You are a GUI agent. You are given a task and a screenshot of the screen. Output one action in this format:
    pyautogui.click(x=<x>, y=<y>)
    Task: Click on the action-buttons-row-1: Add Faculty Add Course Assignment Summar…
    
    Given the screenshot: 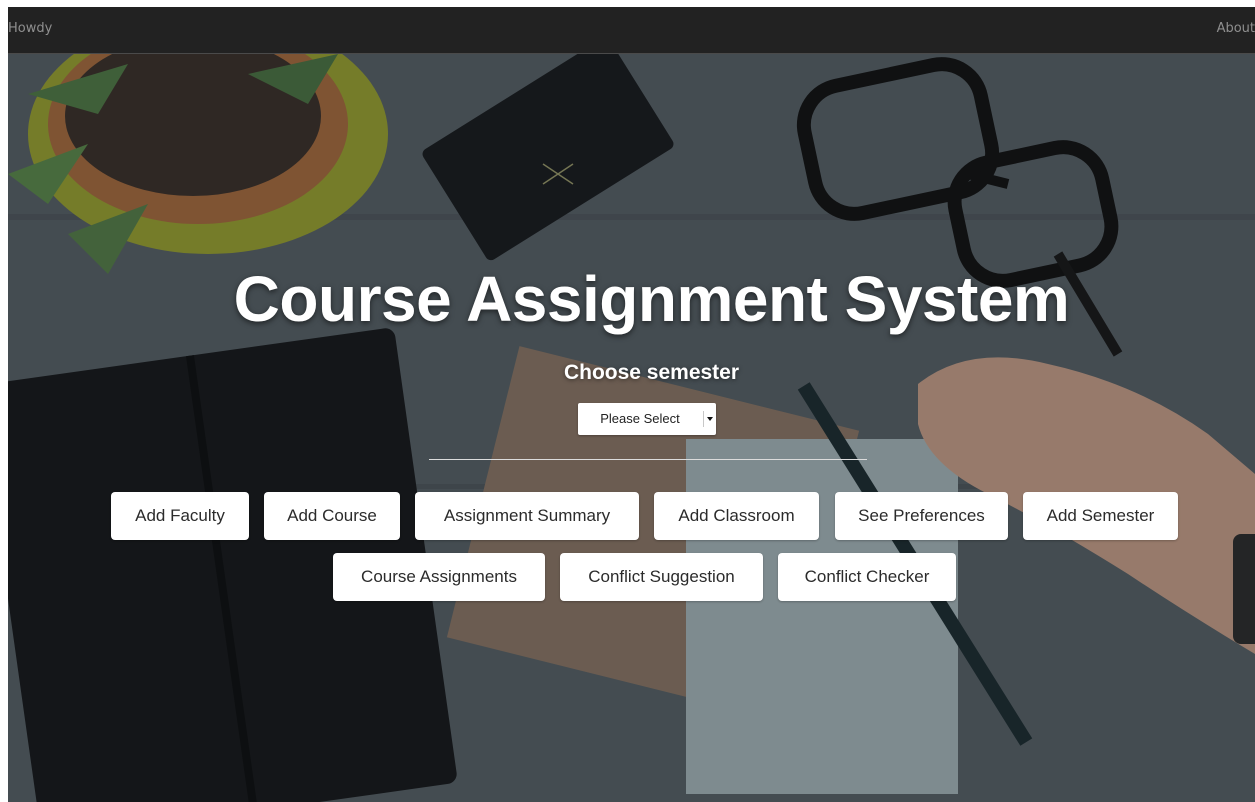 What is the action you would take?
    pyautogui.click(x=631, y=517)
    